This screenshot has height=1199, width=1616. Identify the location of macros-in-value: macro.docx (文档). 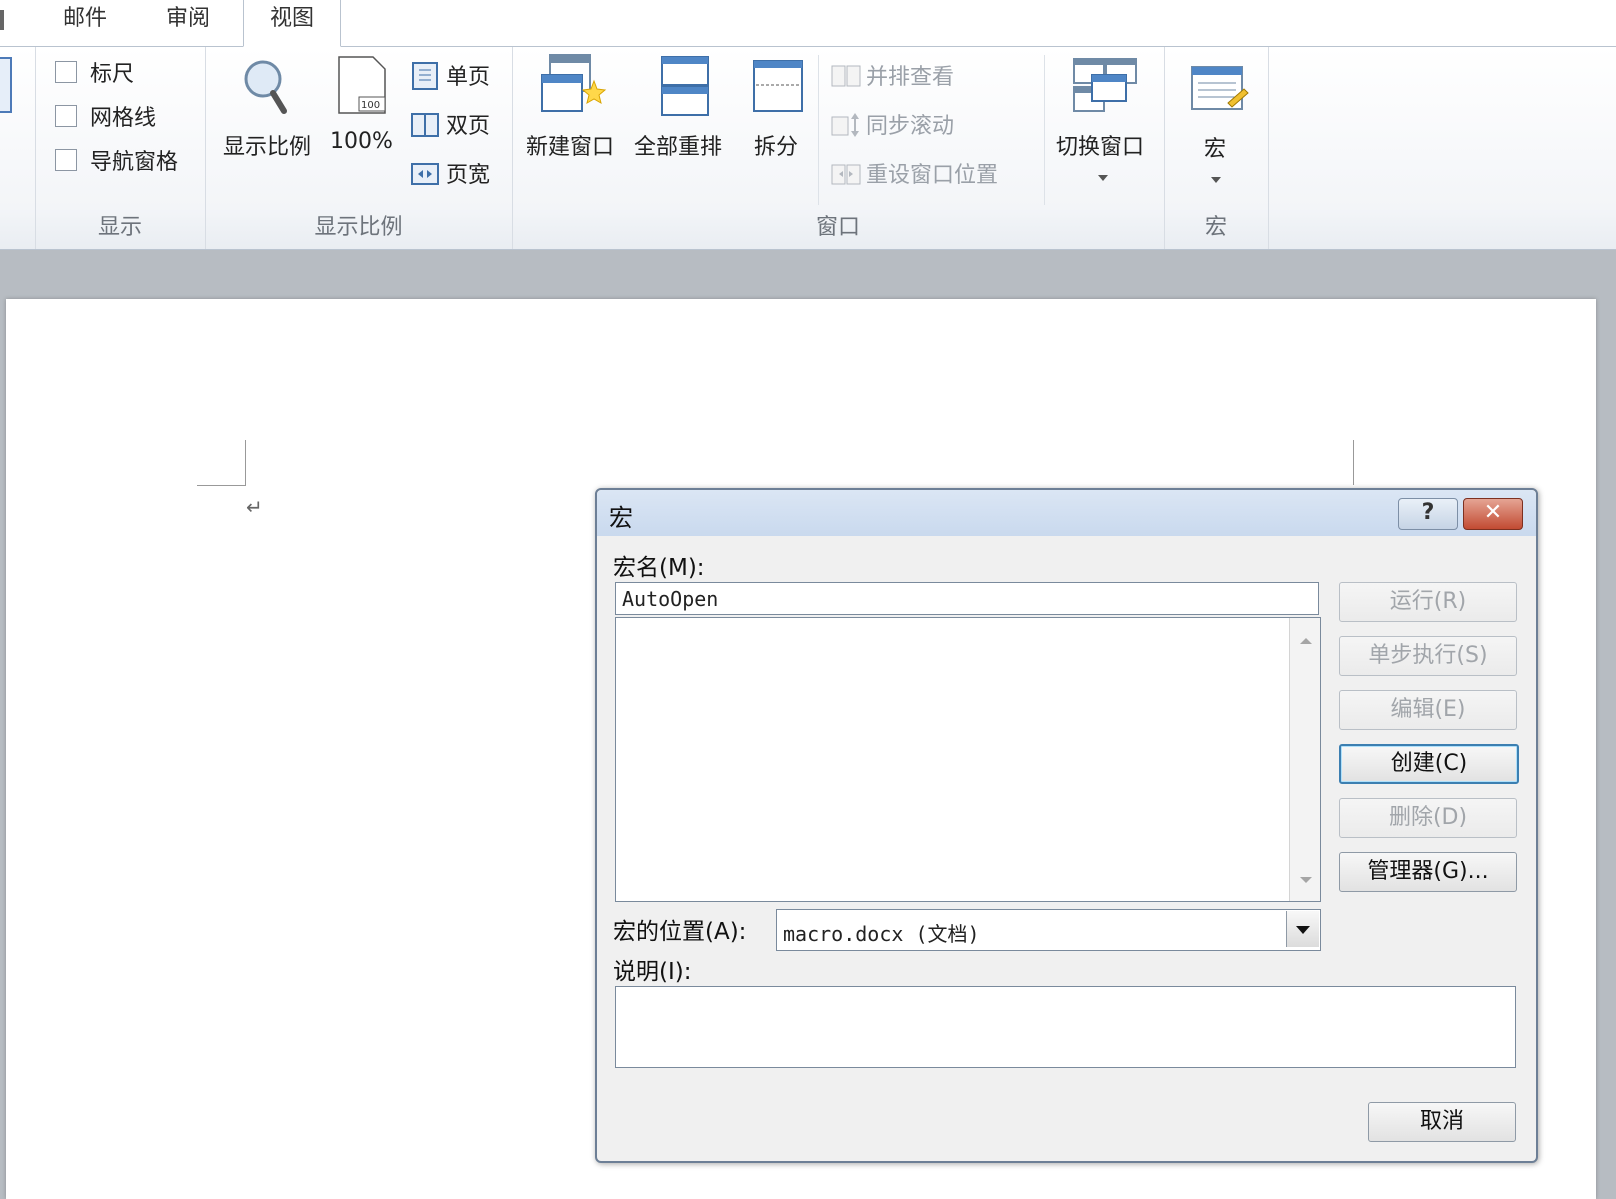
(881, 934).